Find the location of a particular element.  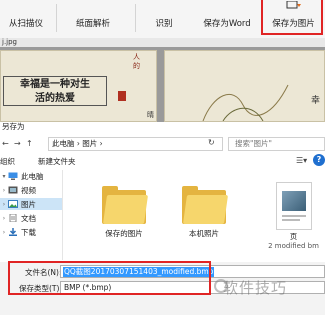

decoration-drawing is located at coordinates (245, 102).